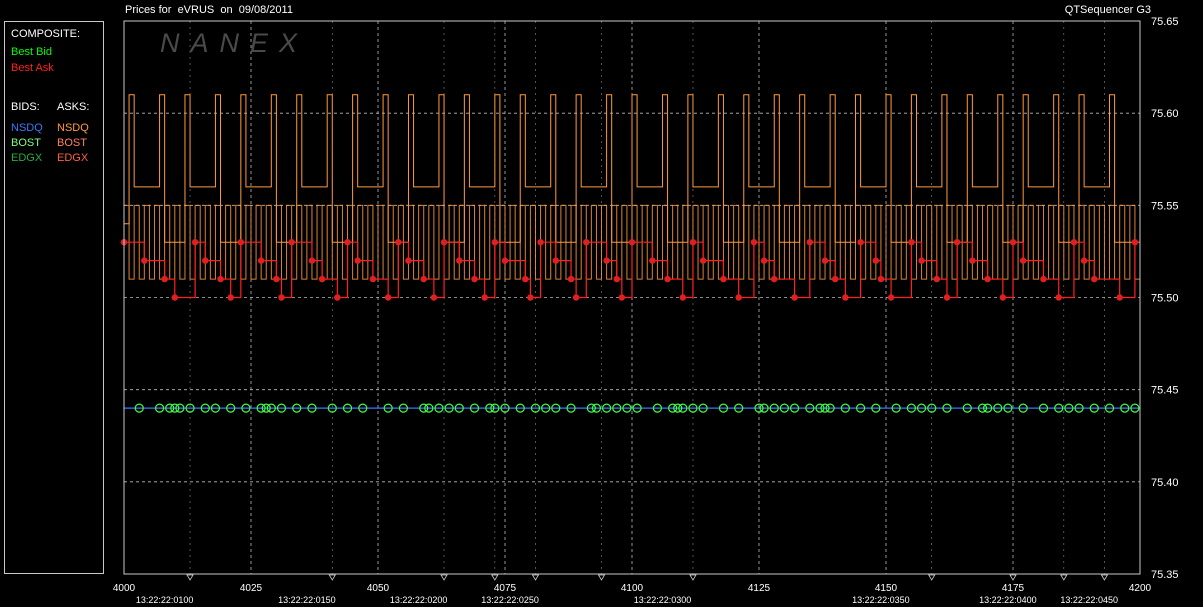 Image resolution: width=1203 pixels, height=607 pixels. What do you see at coordinates (663, 600) in the screenshot?
I see `time-label: 13:22:22:0300` at bounding box center [663, 600].